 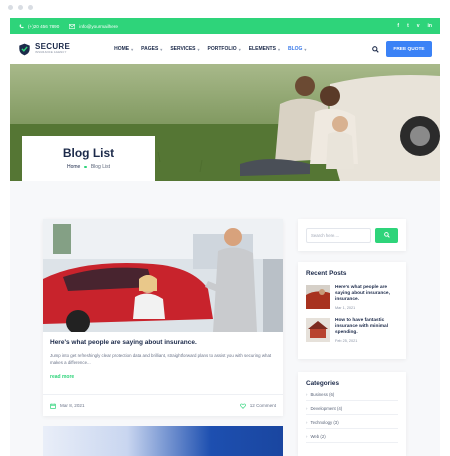 What do you see at coordinates (324, 422) in the screenshot?
I see `category-label: Technology (3)` at bounding box center [324, 422].